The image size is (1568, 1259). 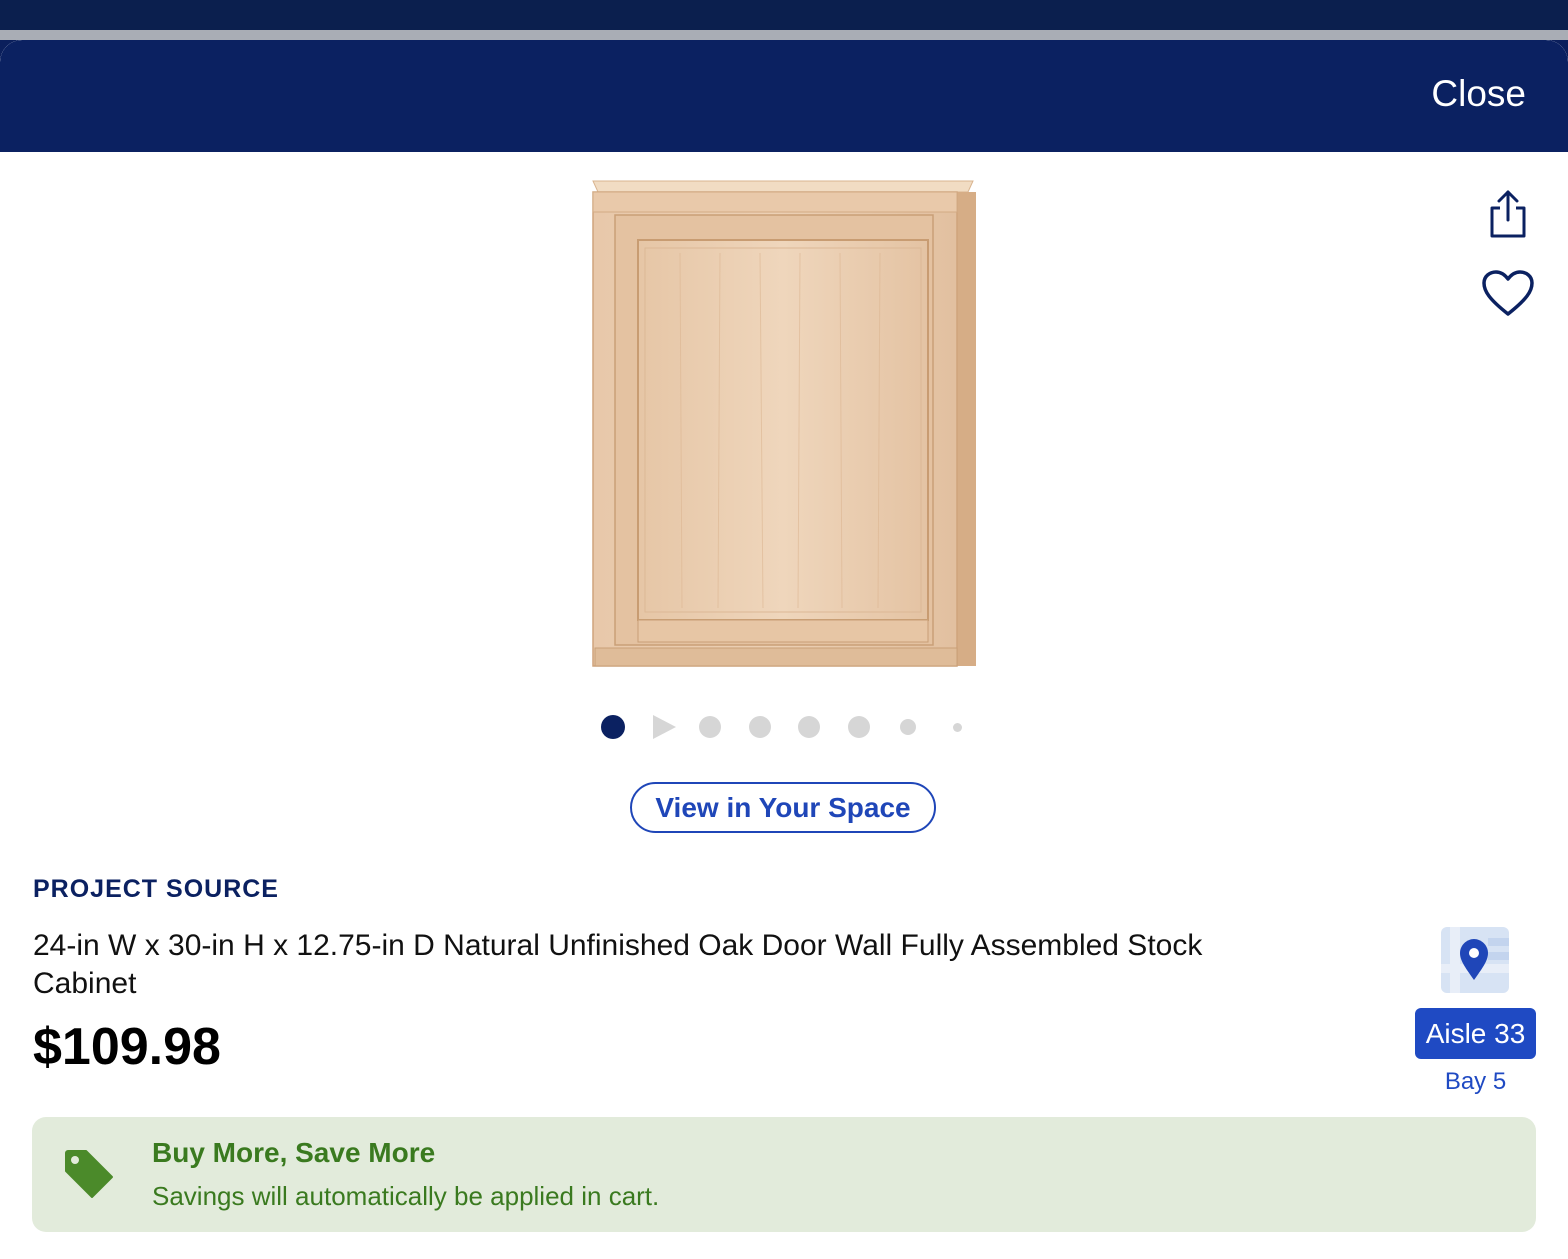 What do you see at coordinates (156, 889) in the screenshot?
I see `product-brand: PROJECT SOURCE` at bounding box center [156, 889].